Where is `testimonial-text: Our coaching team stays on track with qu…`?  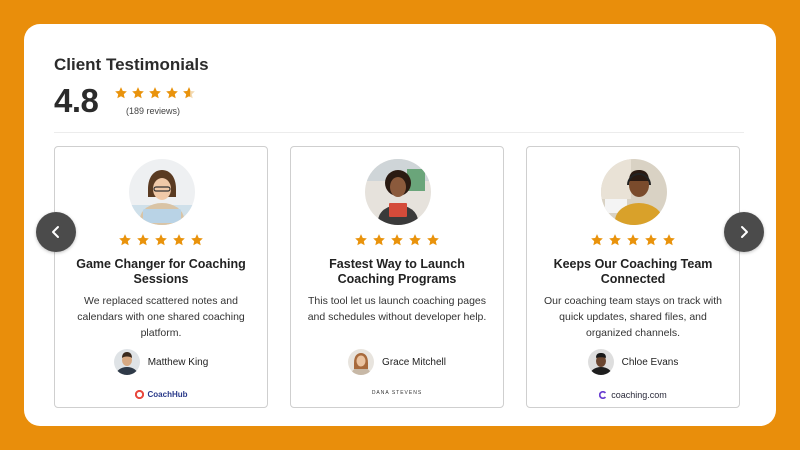
testimonial-text: Our coaching team stays on track with qu… is located at coordinates (633, 317).